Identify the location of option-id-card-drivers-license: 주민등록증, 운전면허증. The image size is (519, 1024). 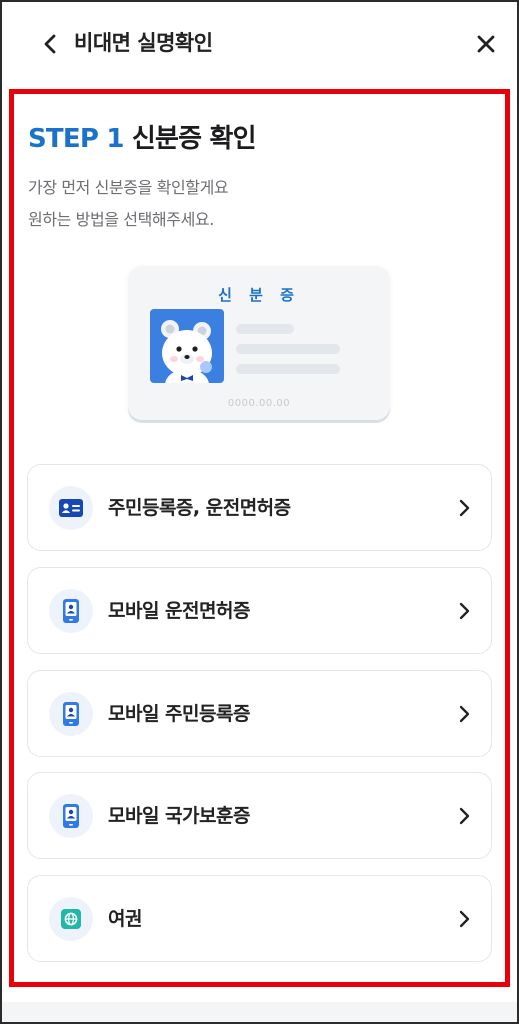
(259, 507).